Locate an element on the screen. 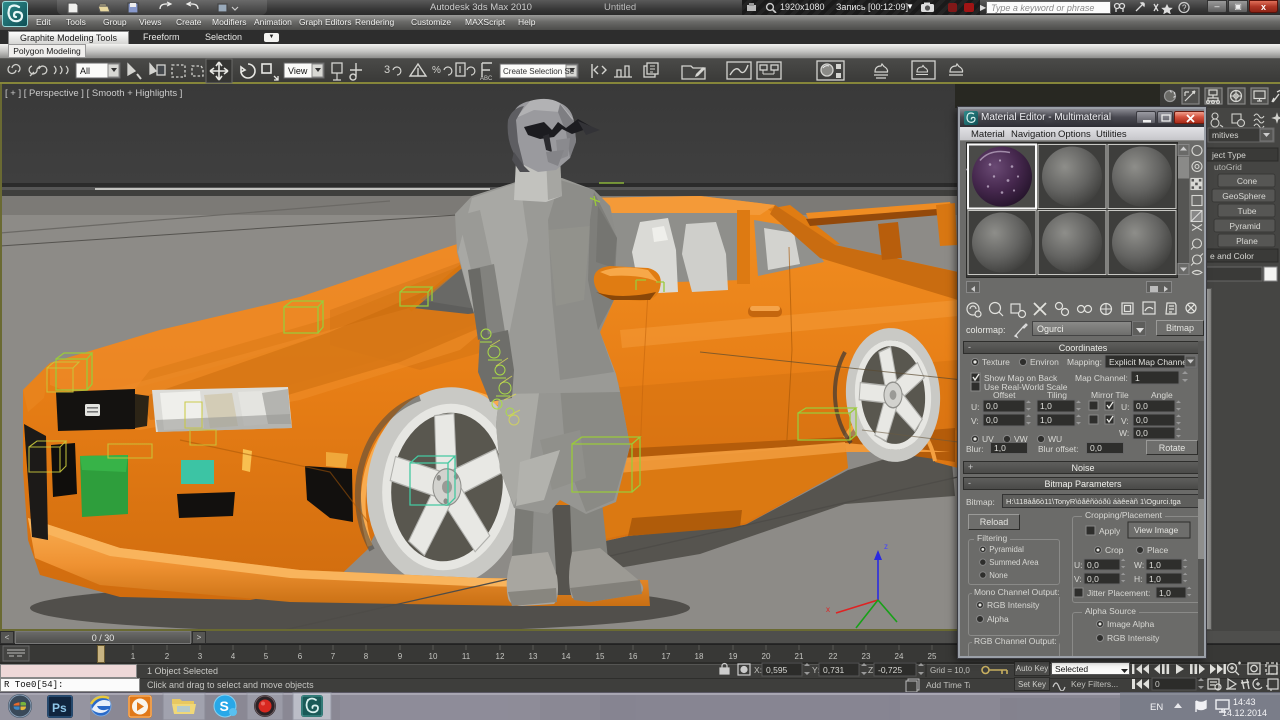  svg-text: EN is located at coordinates (1156, 707).